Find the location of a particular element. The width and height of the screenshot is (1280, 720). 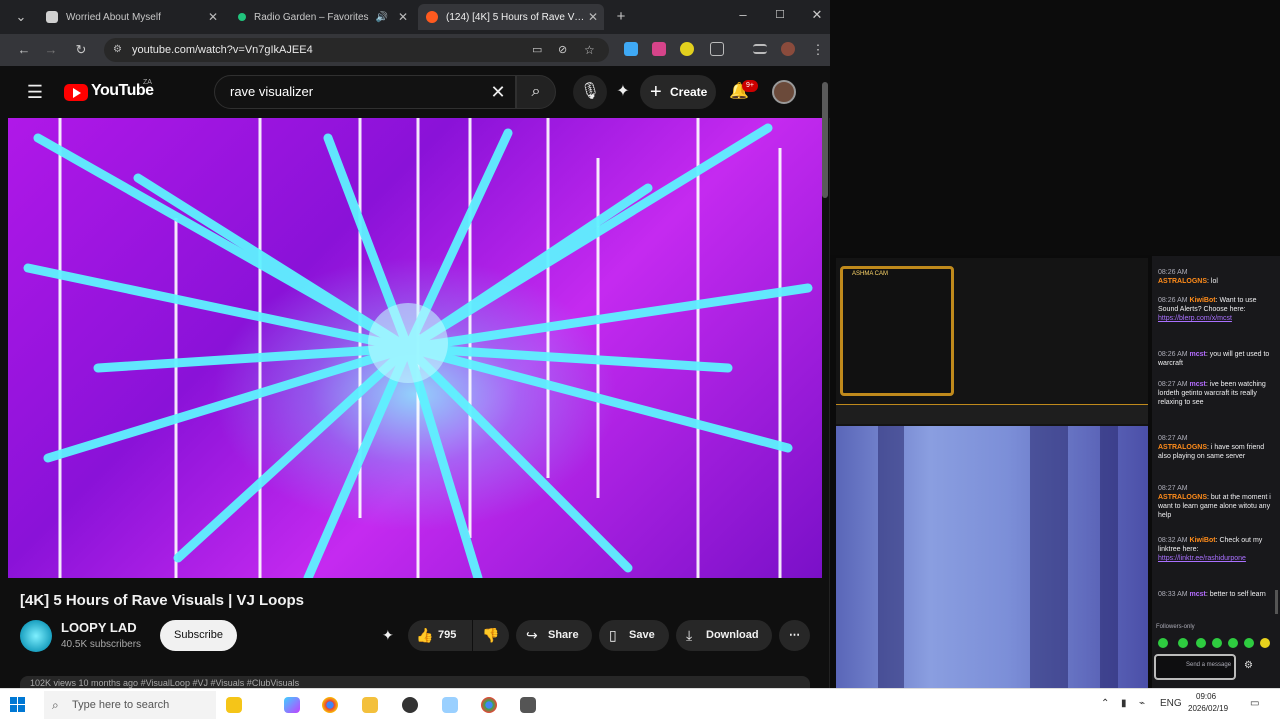

reload-icon: ↻ is located at coordinates (81, 50).